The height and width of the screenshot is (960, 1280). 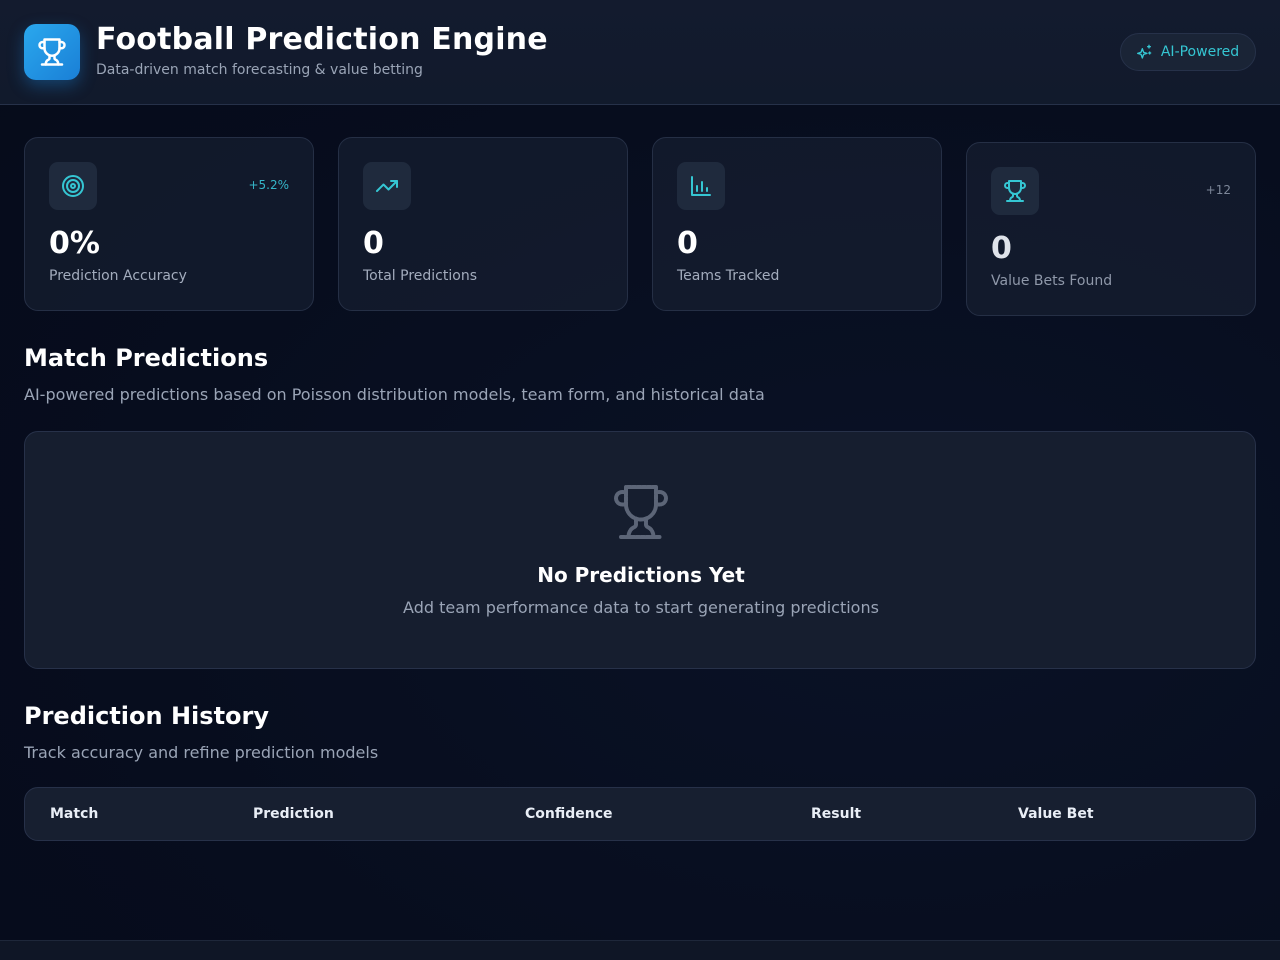 I want to click on column-header-value-bet: Value Bet, so click(x=1056, y=814).